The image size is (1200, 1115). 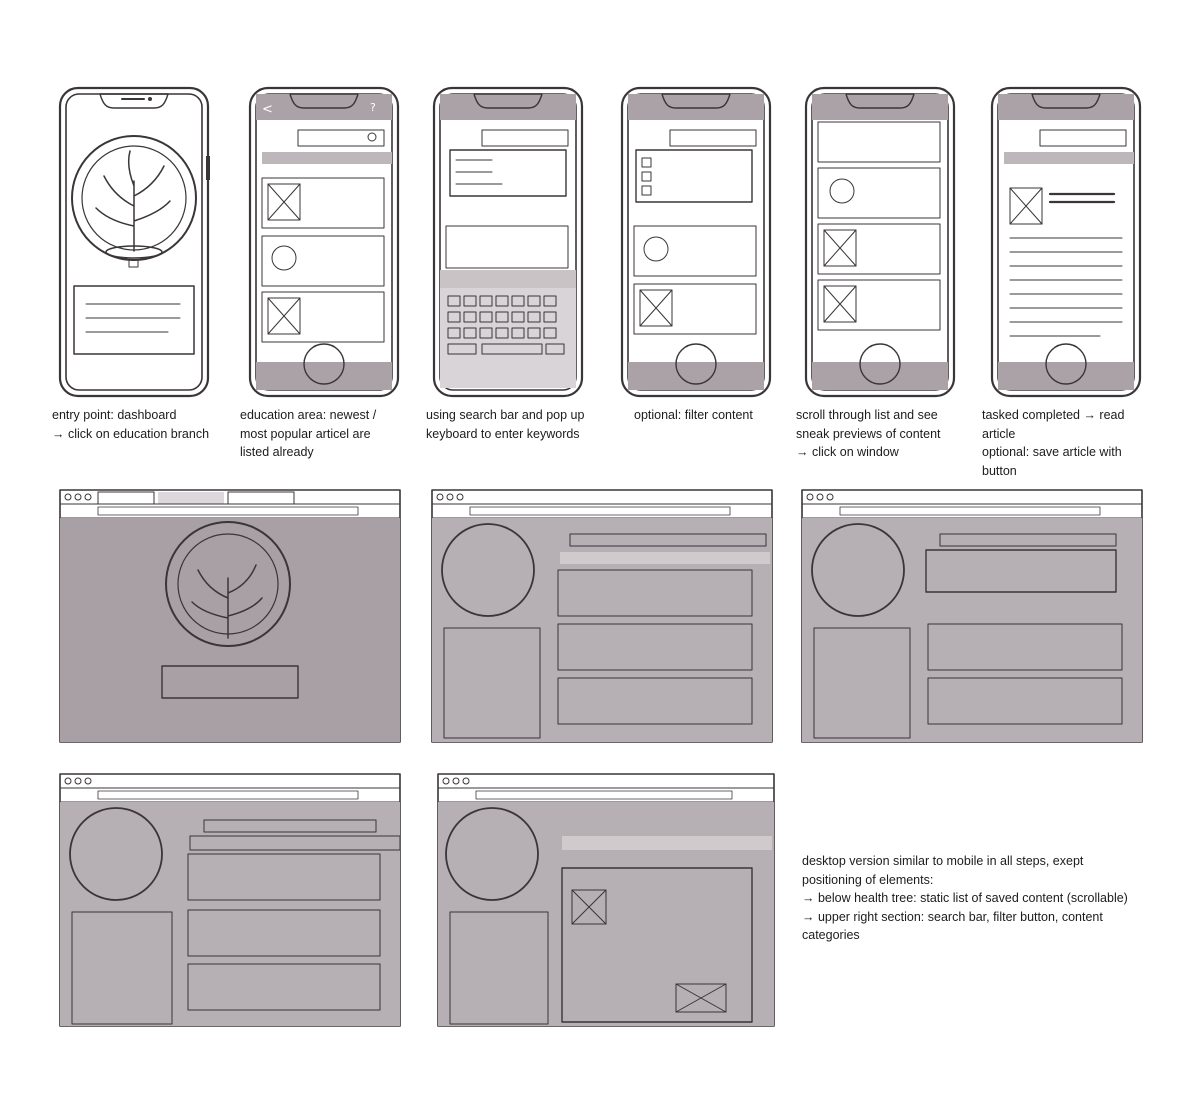 I want to click on caption-line: scroll through list and see, so click(x=867, y=415).